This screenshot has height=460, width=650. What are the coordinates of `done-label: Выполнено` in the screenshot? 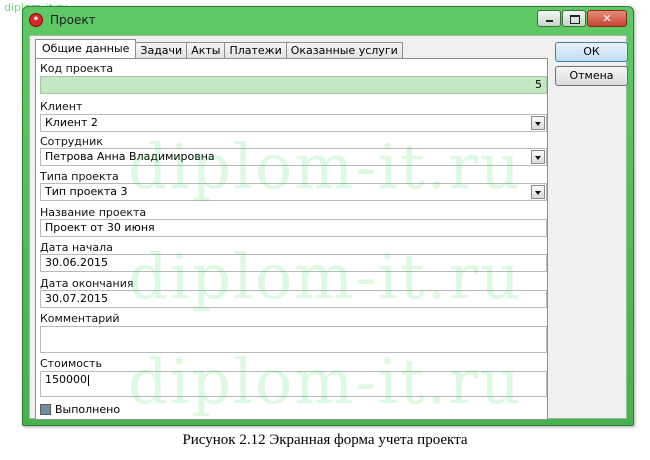 It's located at (88, 409).